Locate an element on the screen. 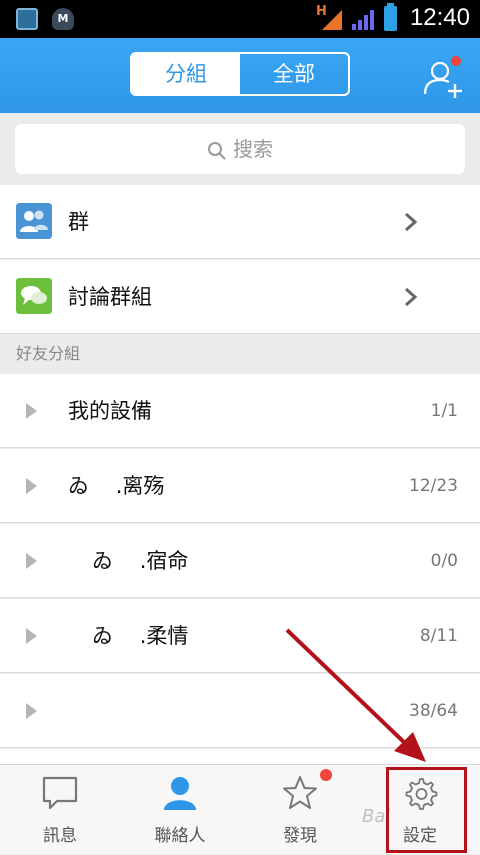 The width and height of the screenshot is (480, 855). section-header-friend-groups: 好友分組 is located at coordinates (240, 354).